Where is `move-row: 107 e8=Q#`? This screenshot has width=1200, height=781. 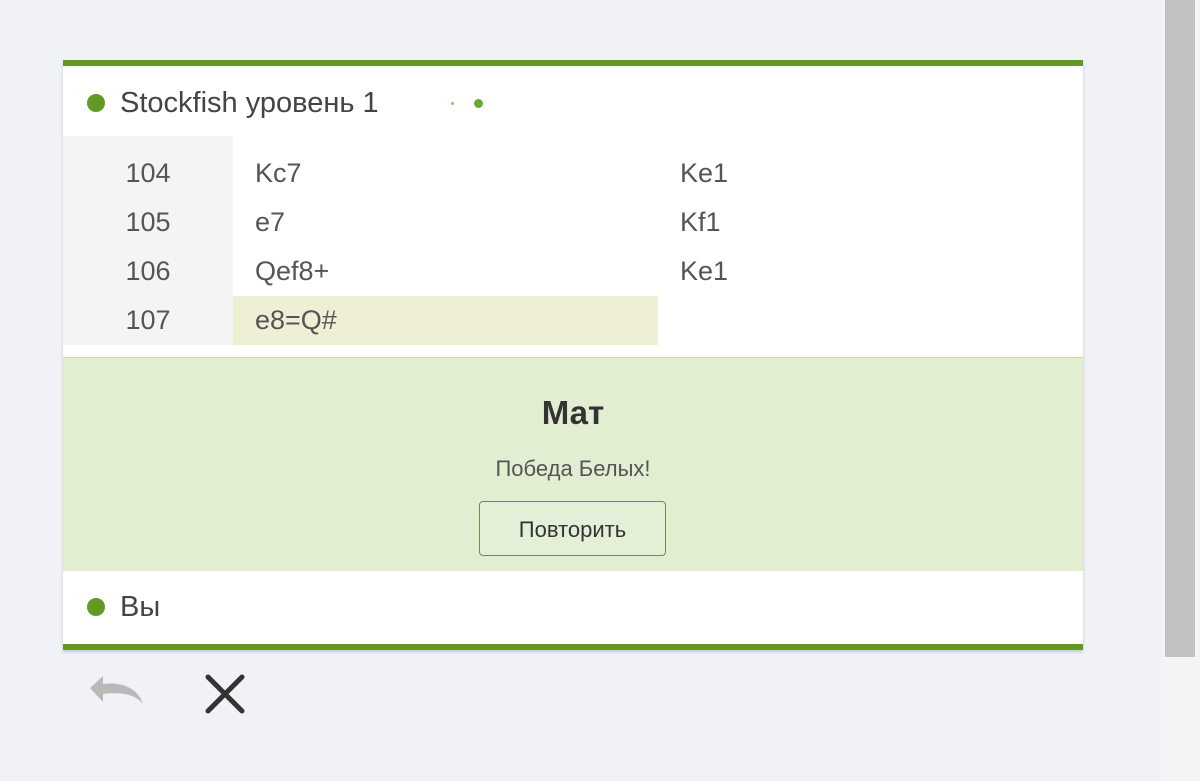 move-row: 107 e8=Q# is located at coordinates (573, 320).